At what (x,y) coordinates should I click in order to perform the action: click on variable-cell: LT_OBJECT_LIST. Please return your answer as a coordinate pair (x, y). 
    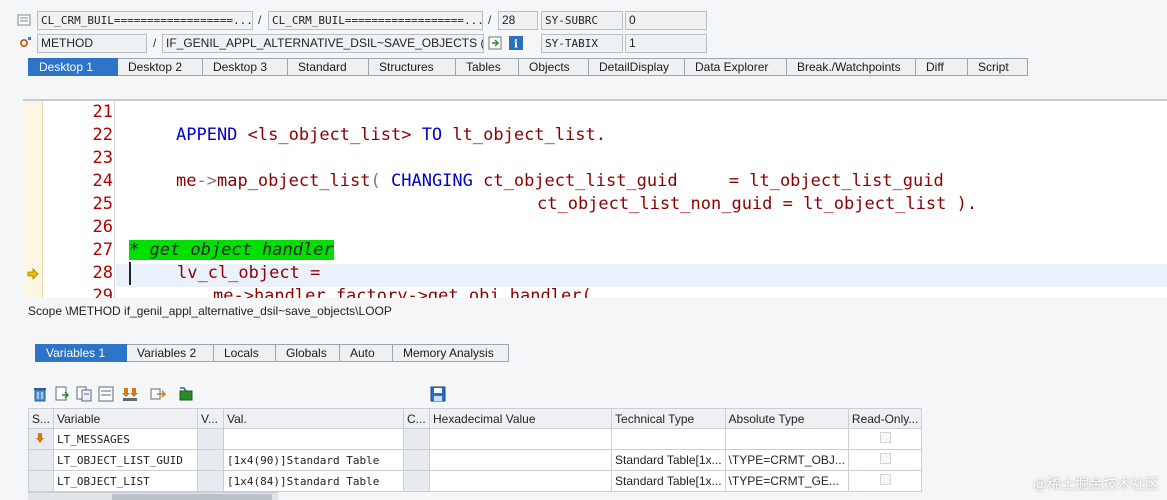
    Looking at the image, I should click on (126, 481).